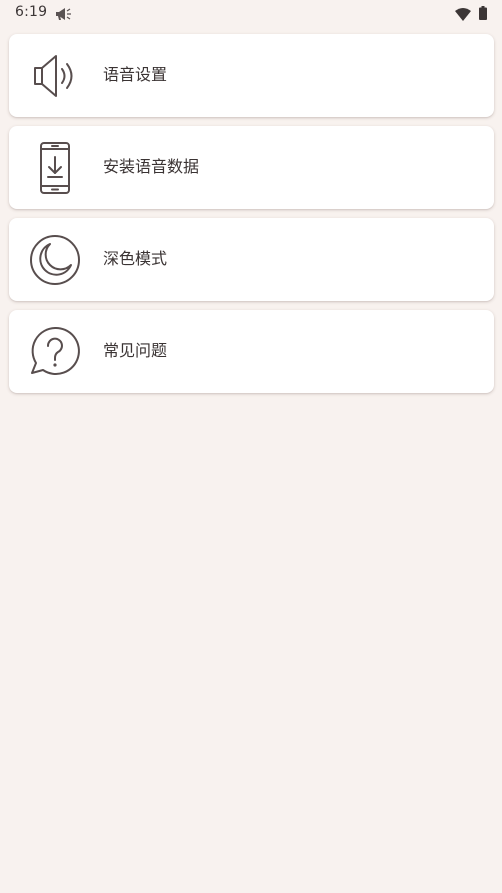  I want to click on moon-icon, so click(55, 260).